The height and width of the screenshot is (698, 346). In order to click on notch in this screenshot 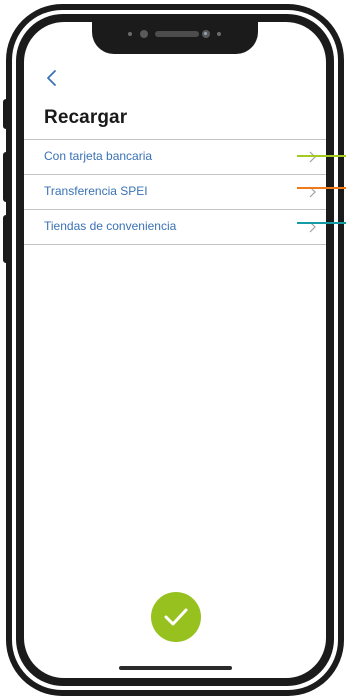, I will do `click(175, 38)`.